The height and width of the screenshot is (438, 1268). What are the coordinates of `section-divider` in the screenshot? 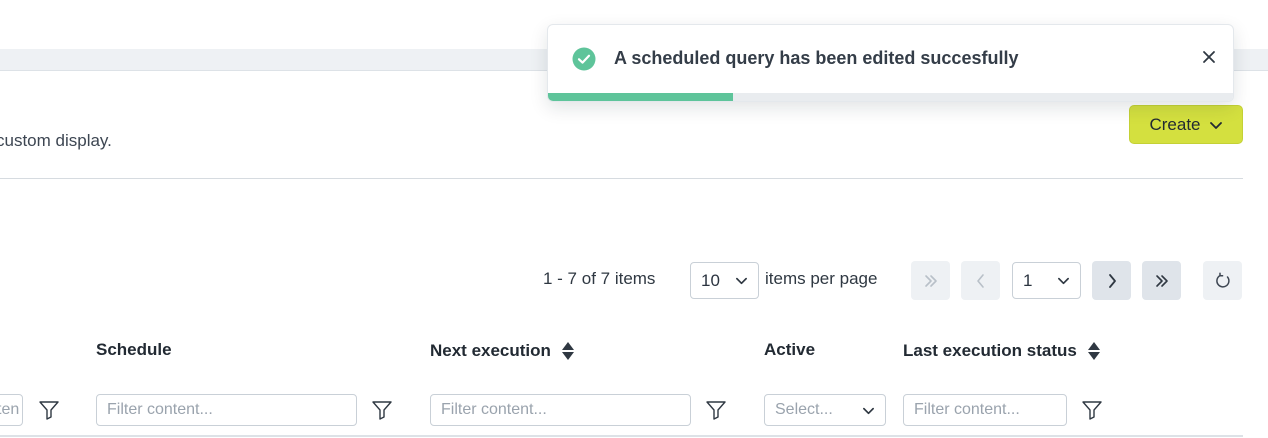 It's located at (621, 178).